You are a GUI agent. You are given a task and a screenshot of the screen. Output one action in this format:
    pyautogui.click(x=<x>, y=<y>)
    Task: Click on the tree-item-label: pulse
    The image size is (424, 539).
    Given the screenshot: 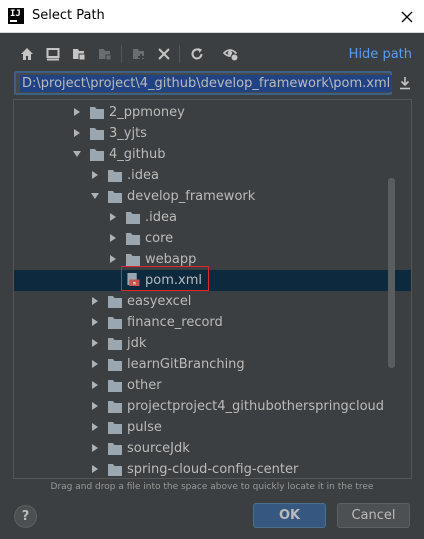 What is the action you would take?
    pyautogui.click(x=144, y=427)
    